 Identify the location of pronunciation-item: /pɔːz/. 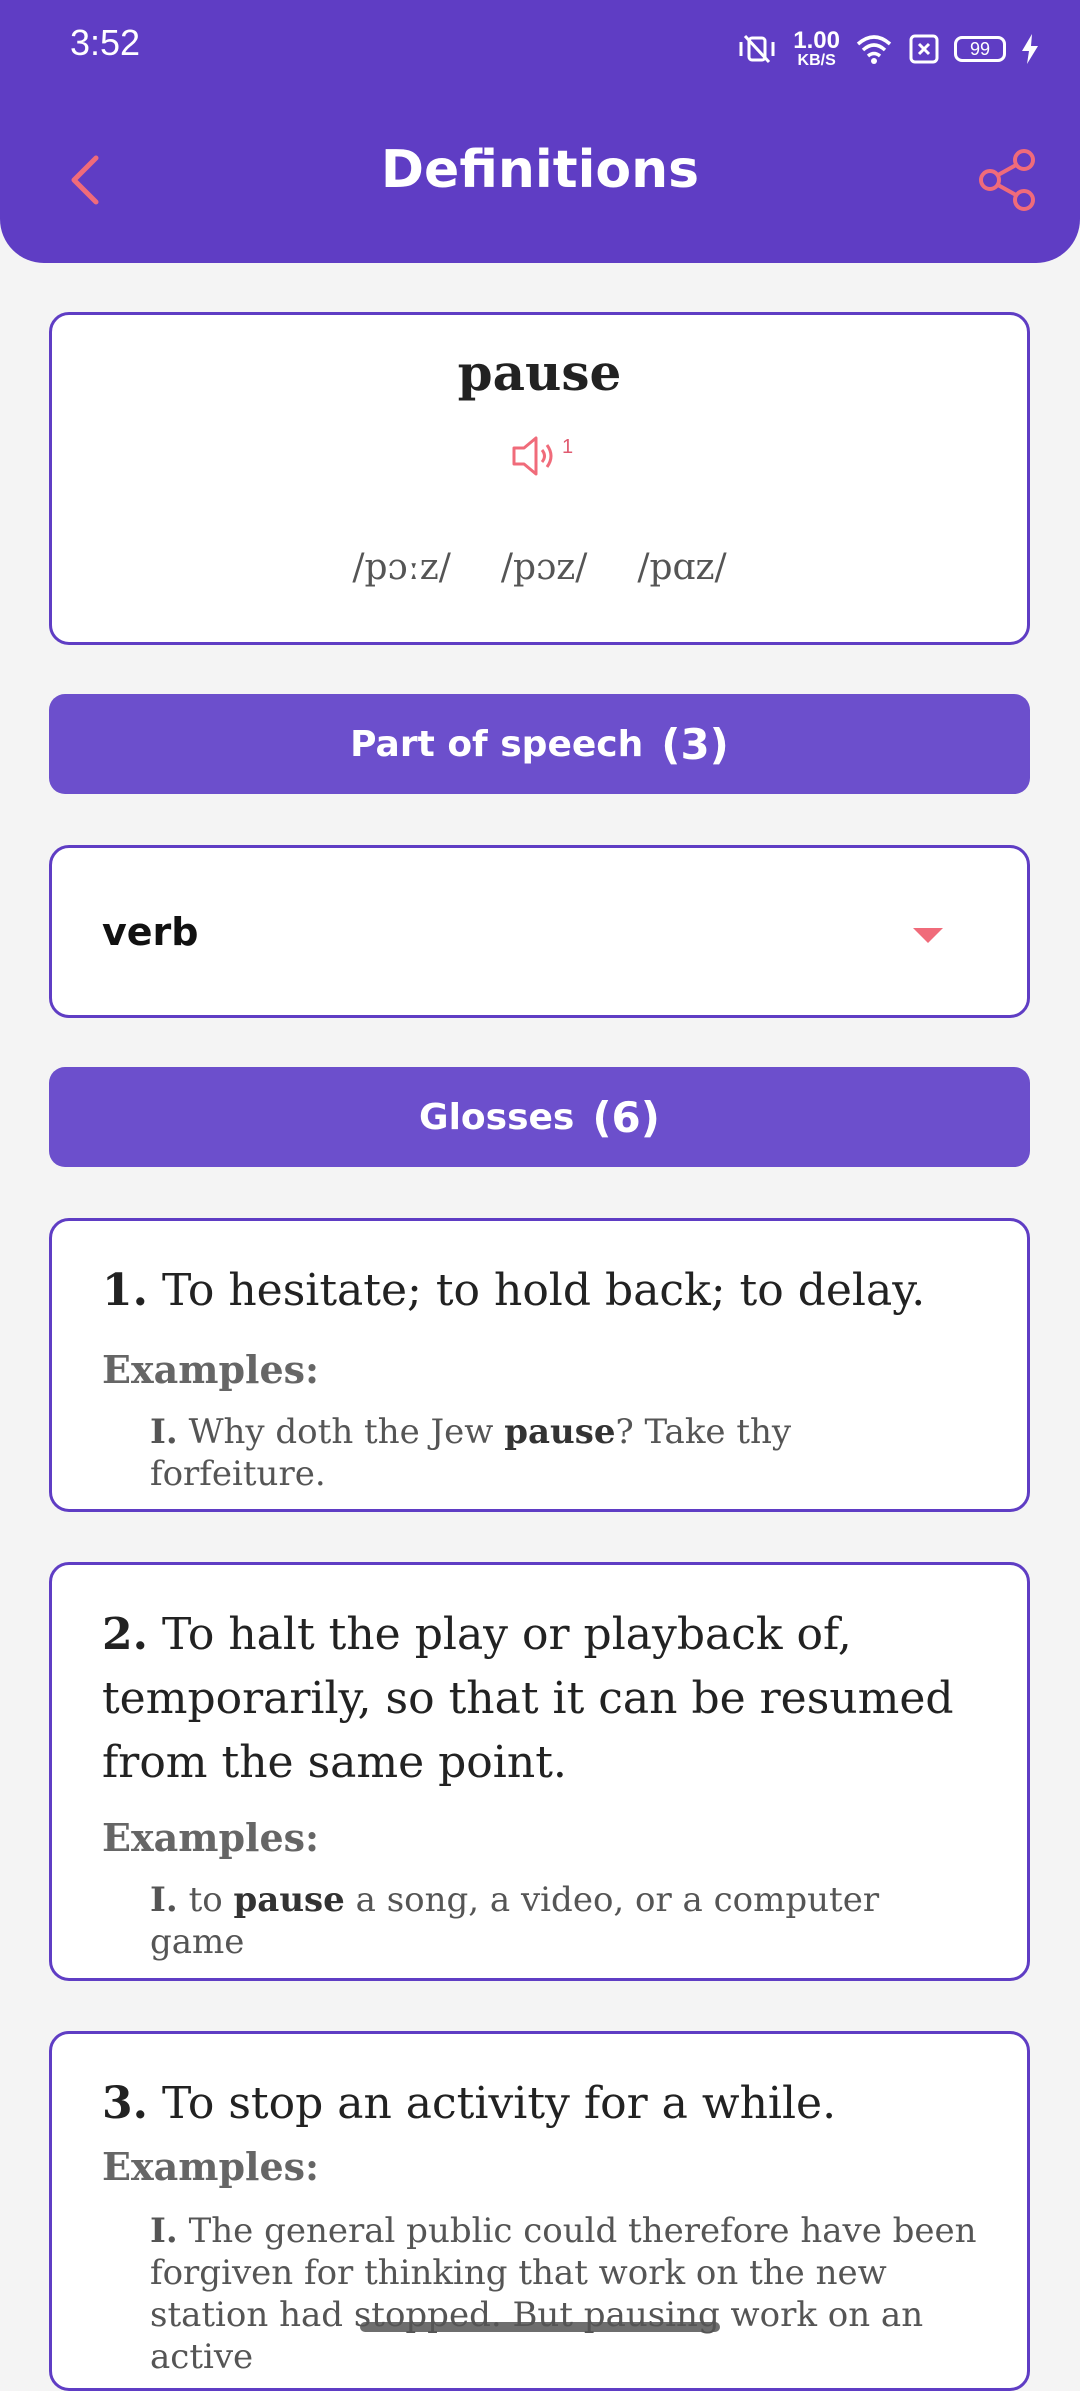
(401, 567).